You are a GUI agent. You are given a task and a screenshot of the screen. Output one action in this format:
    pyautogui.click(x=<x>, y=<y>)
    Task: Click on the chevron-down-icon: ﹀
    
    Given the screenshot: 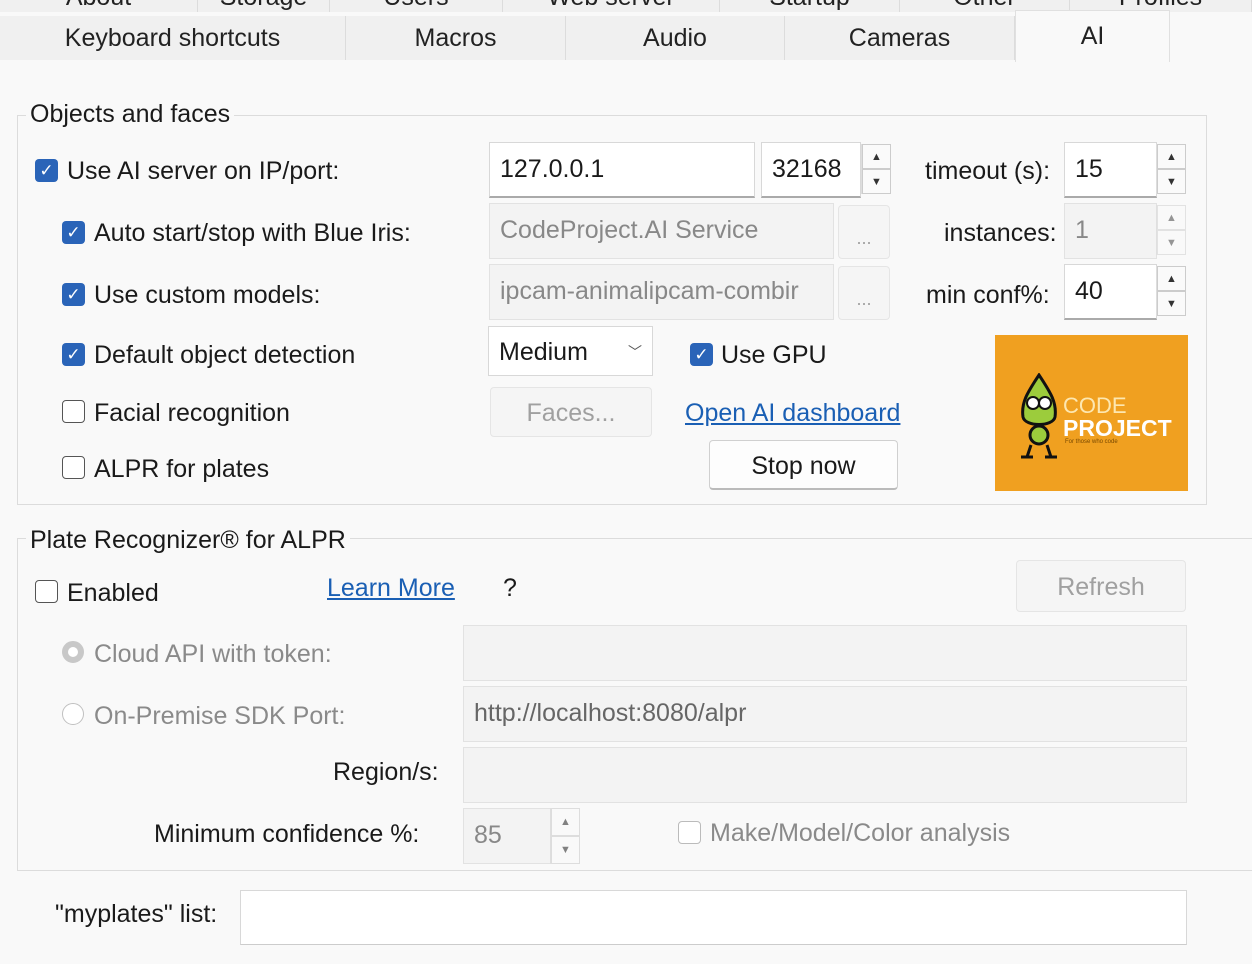 What is the action you would take?
    pyautogui.click(x=635, y=352)
    